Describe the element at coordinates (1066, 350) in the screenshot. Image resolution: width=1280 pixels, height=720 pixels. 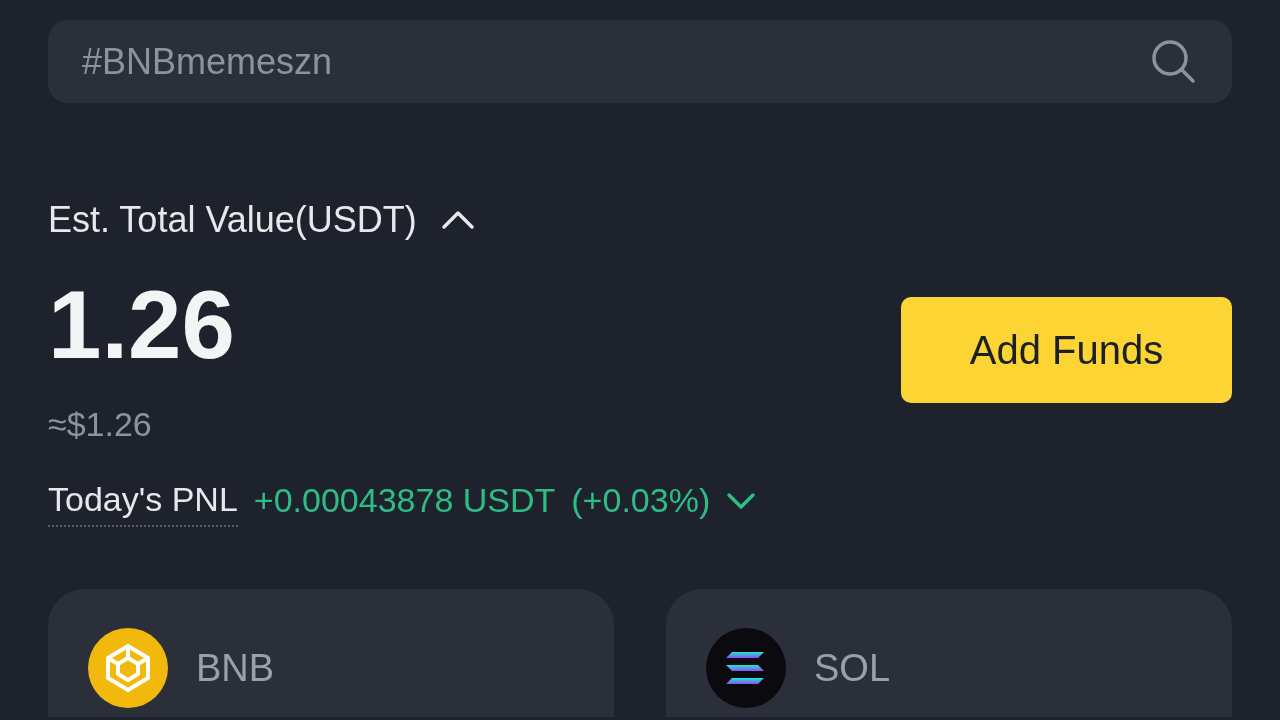
I see `add-funds-button: Add Funds` at that location.